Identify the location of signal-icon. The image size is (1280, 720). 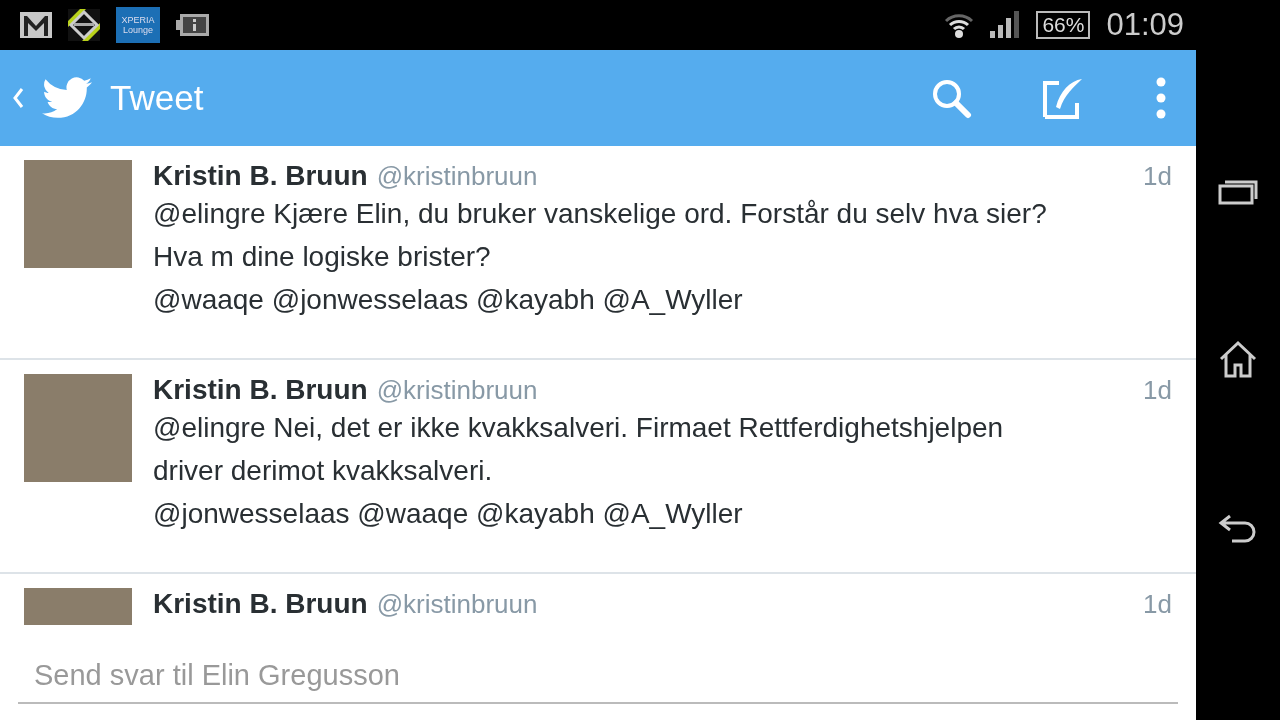
(1005, 25).